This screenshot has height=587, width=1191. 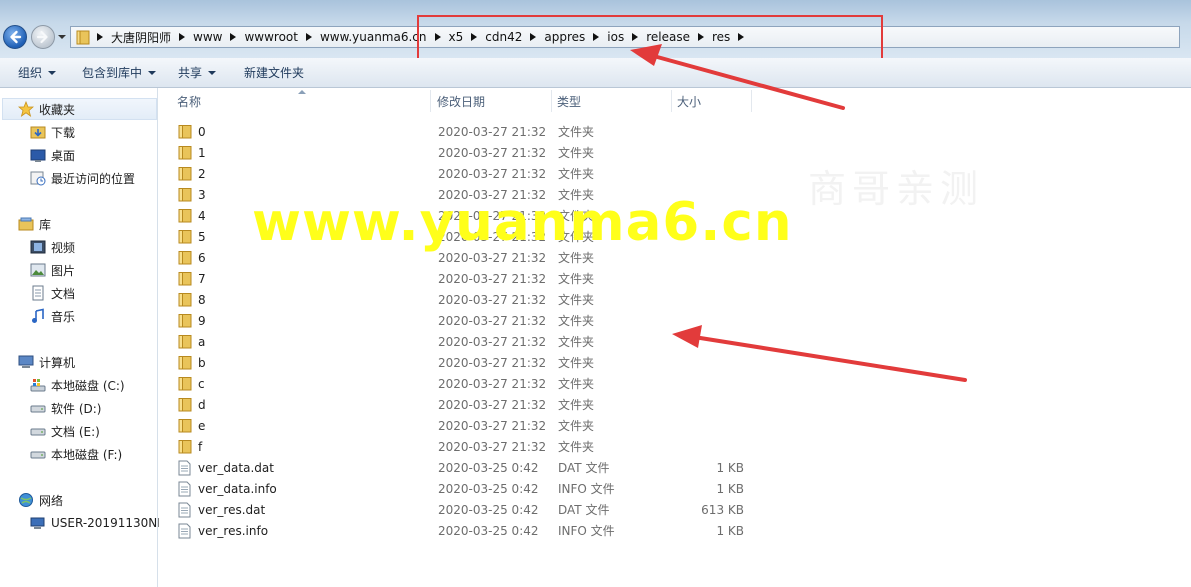 I want to click on breadcrumb-label: www.yuanma6.cn, so click(x=373, y=37).